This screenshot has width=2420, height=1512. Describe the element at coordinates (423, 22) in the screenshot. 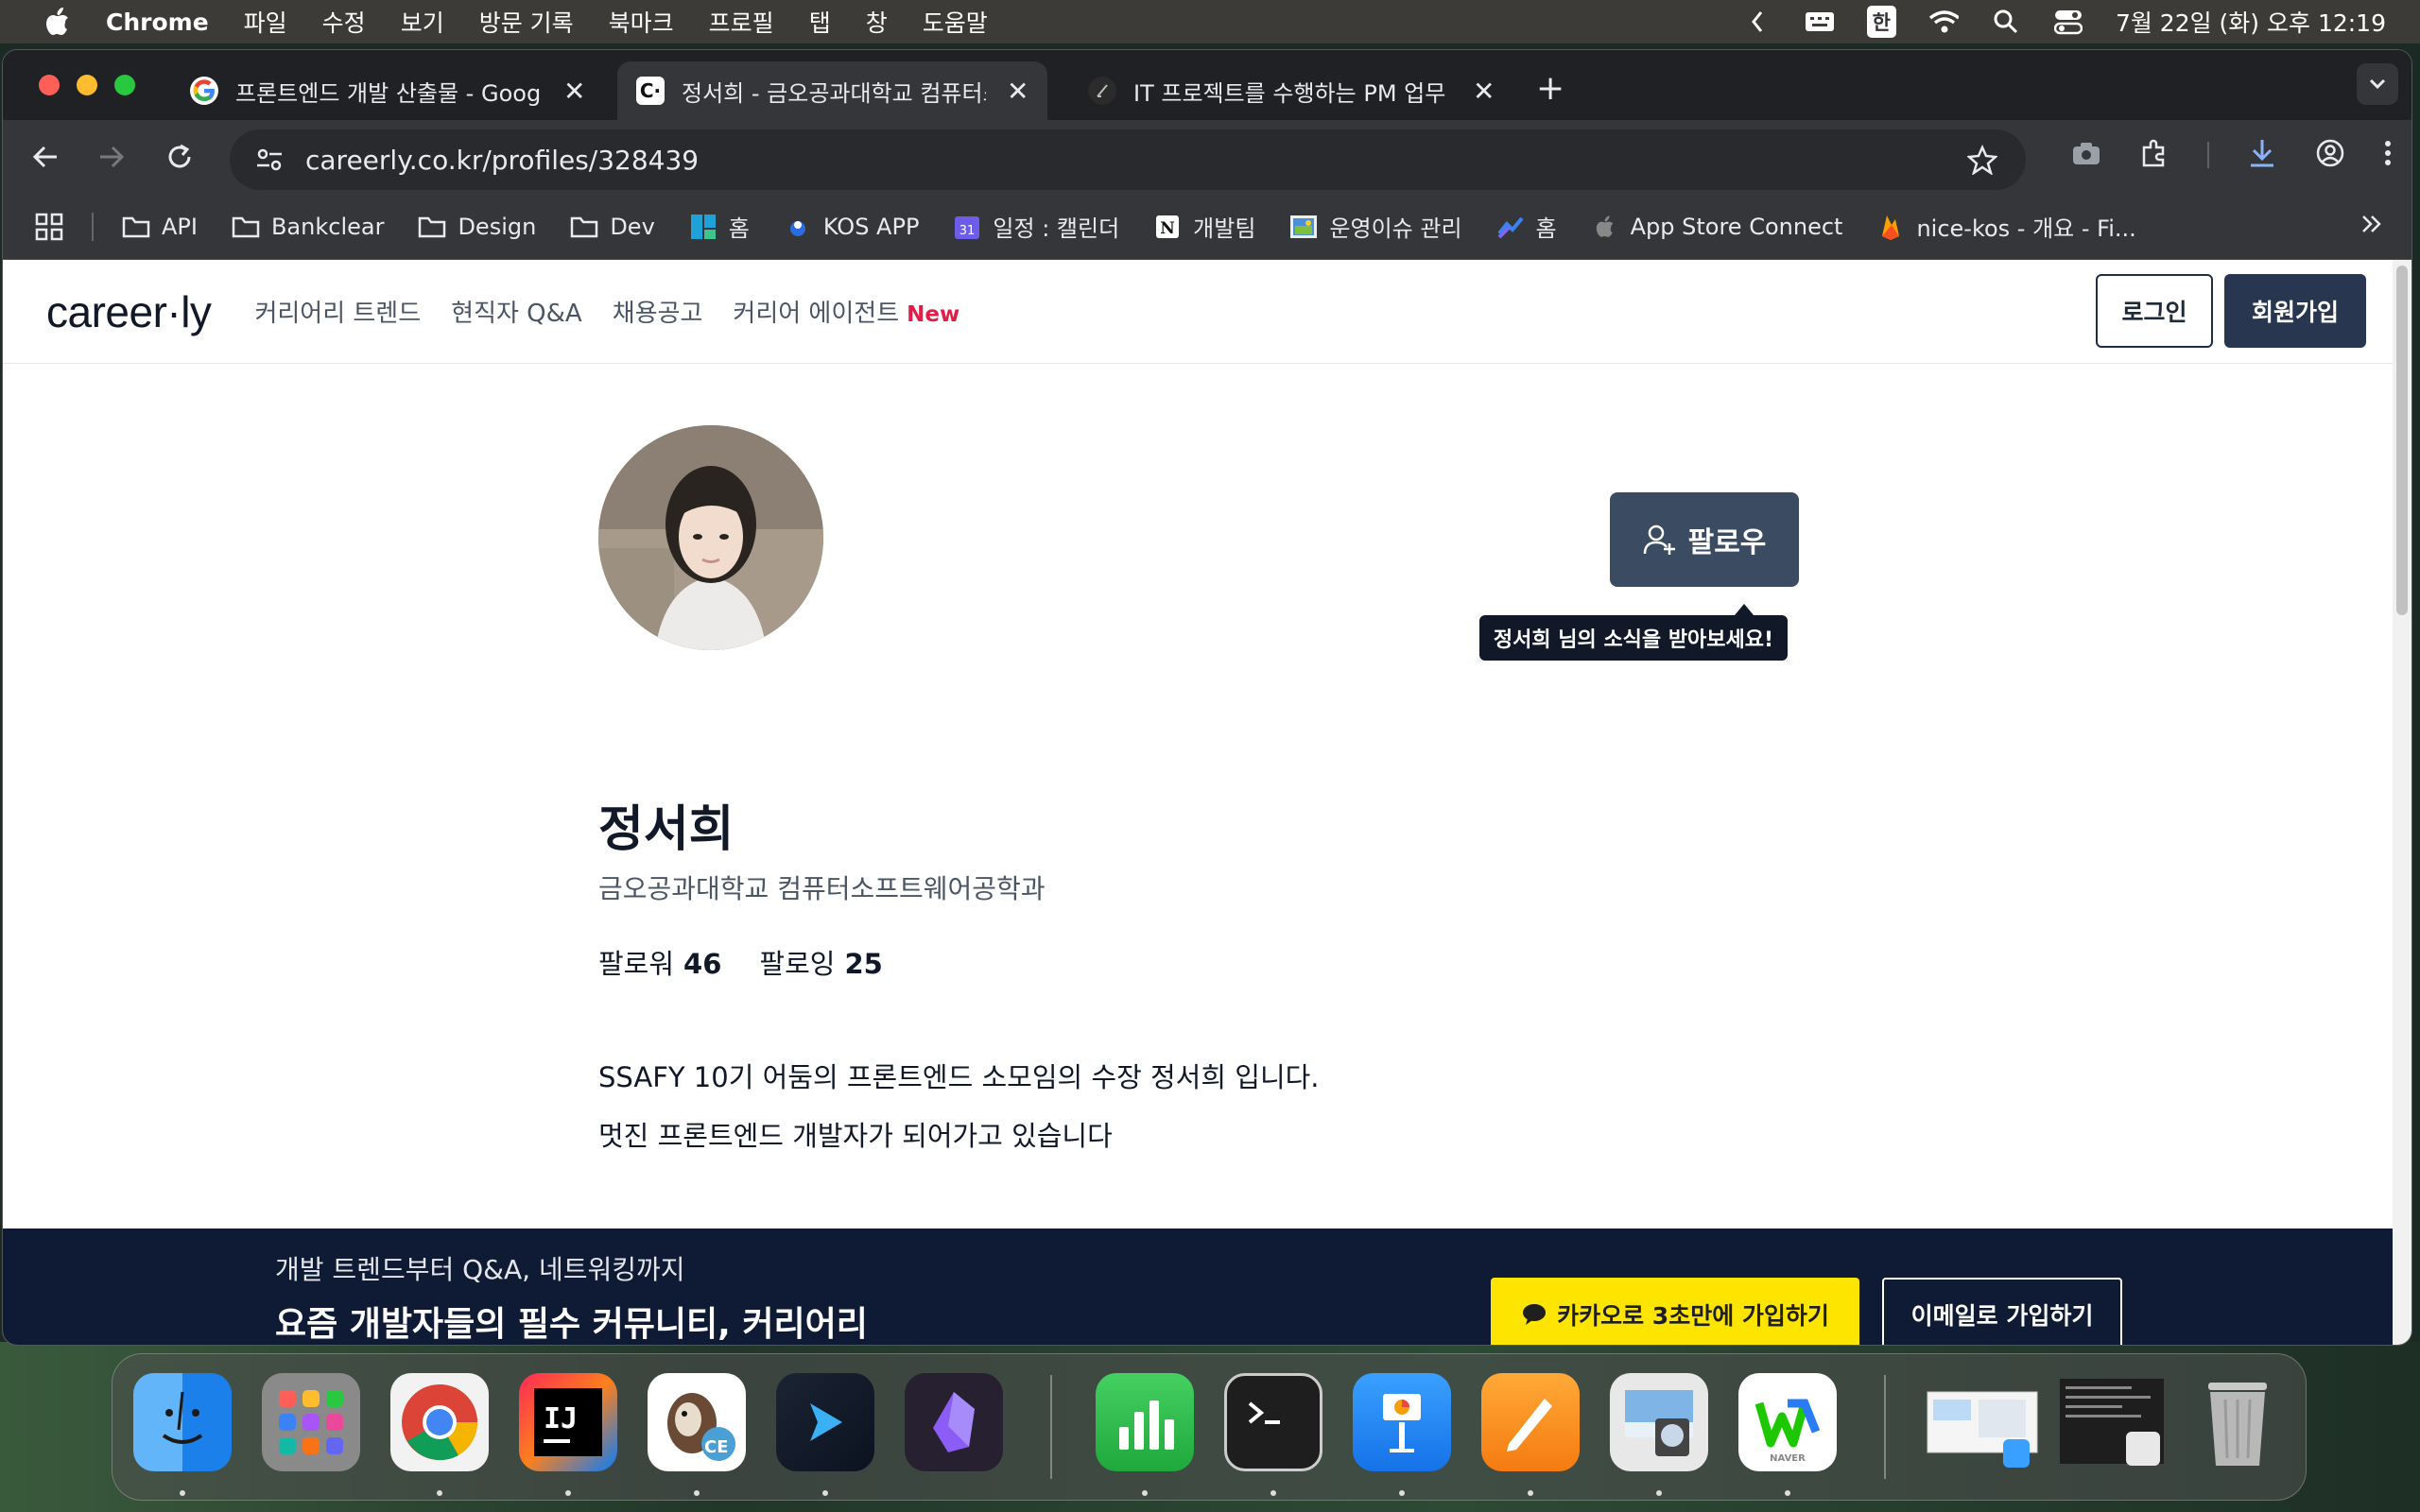

I see `menu-view: 보기` at that location.